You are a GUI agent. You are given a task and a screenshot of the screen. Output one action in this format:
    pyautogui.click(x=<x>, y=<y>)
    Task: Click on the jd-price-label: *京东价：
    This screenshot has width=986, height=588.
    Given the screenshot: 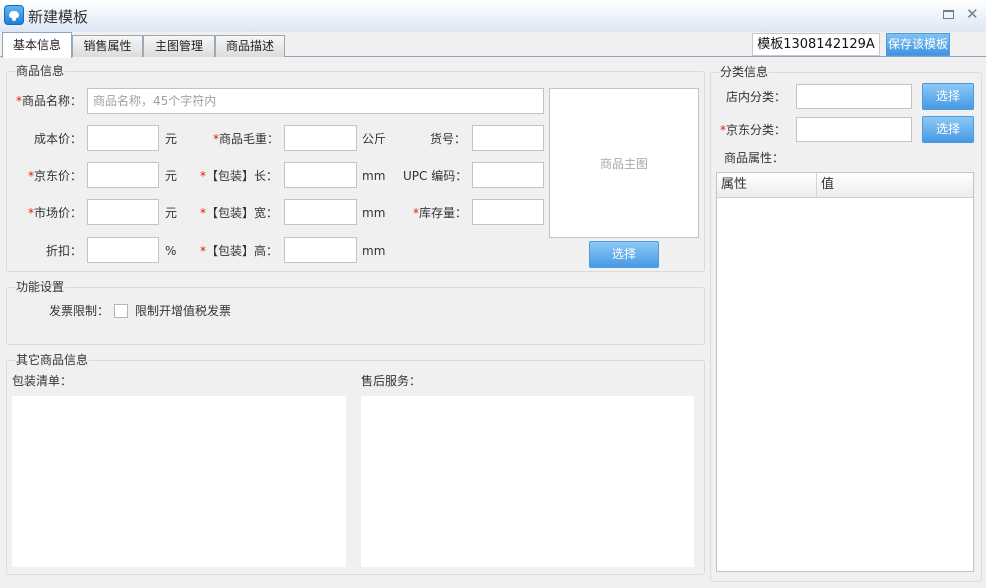 What is the action you would take?
    pyautogui.click(x=55, y=176)
    